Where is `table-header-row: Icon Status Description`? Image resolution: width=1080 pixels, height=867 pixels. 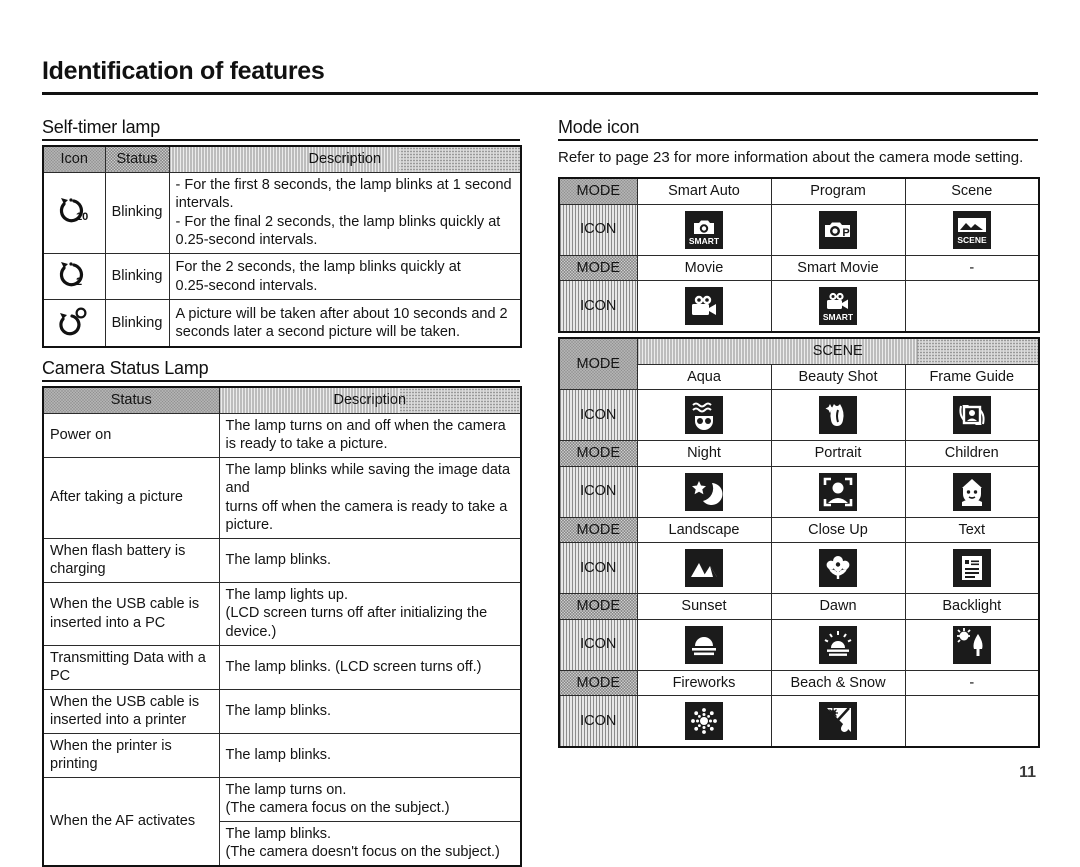
table-header-row: Icon Status Description is located at coordinates (282, 159).